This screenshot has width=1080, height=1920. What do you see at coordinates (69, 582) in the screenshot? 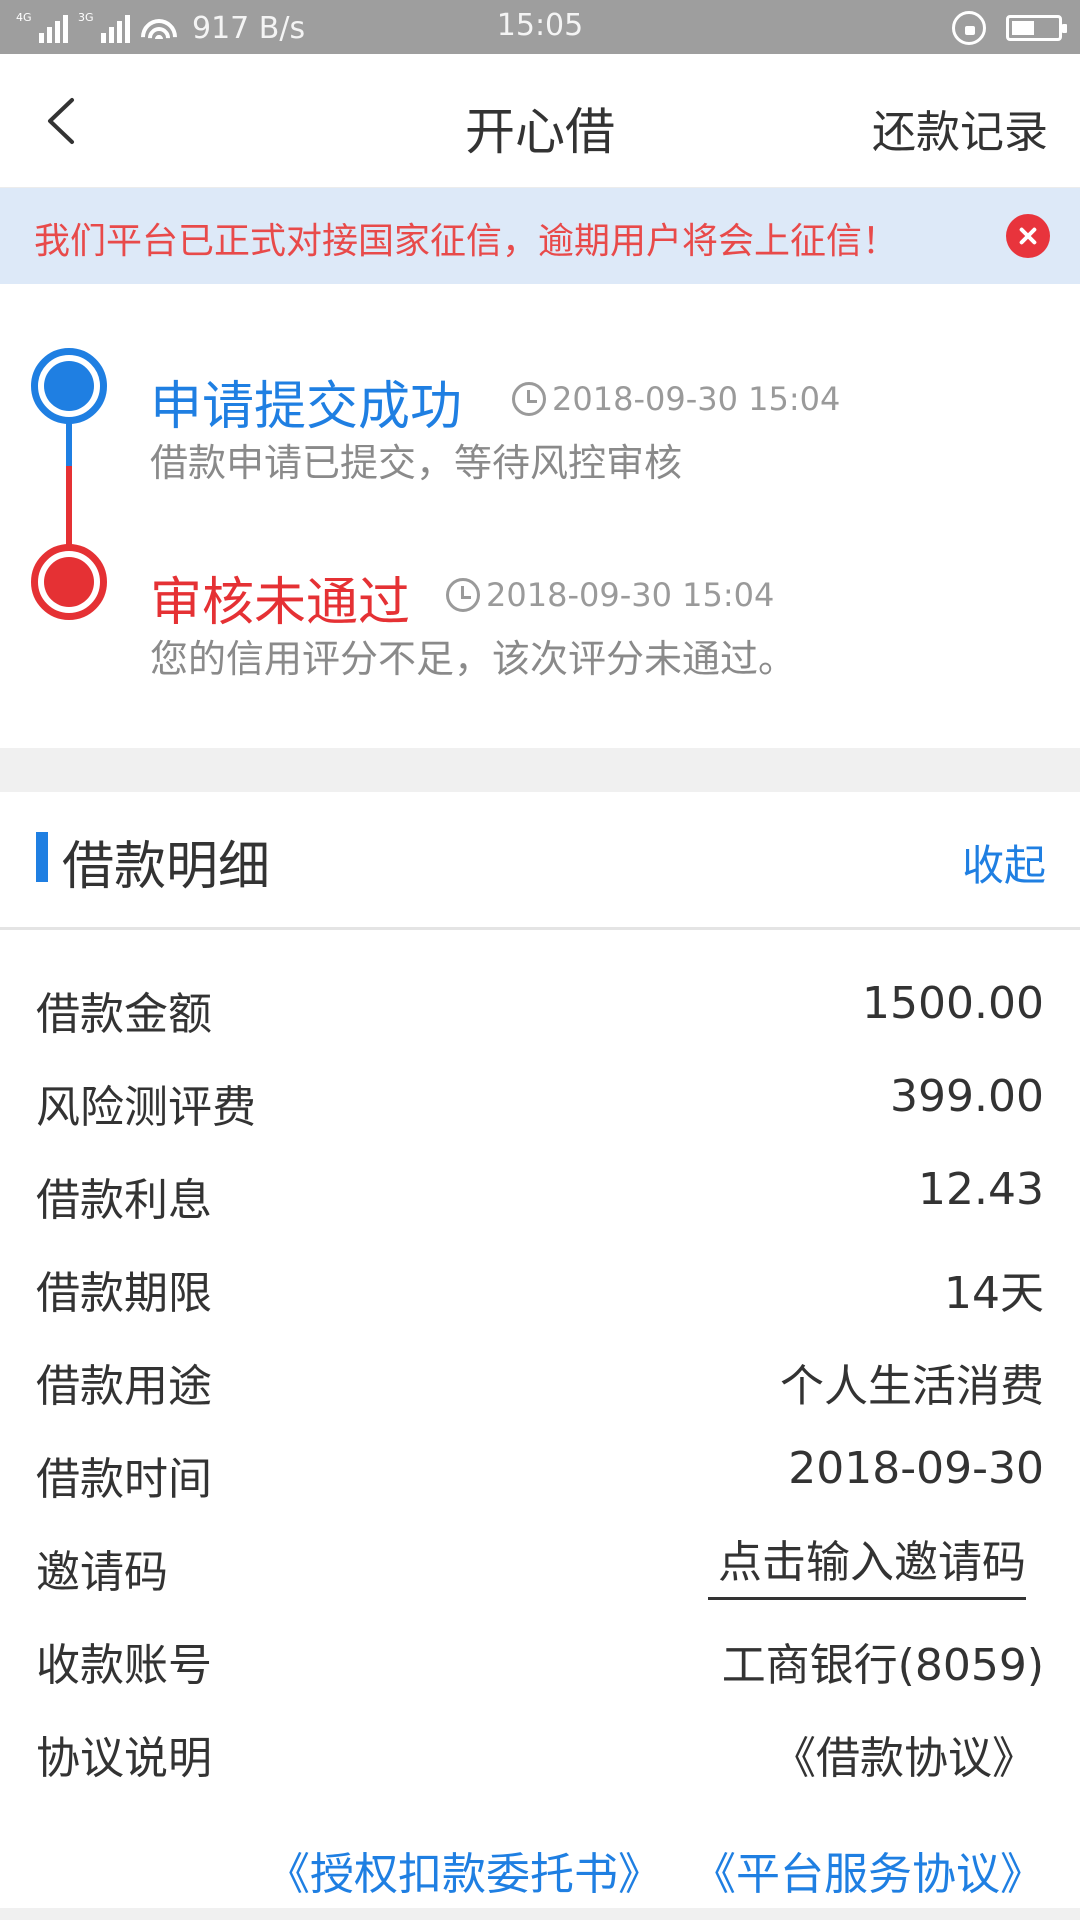
I see `timeline-dot-rejected` at bounding box center [69, 582].